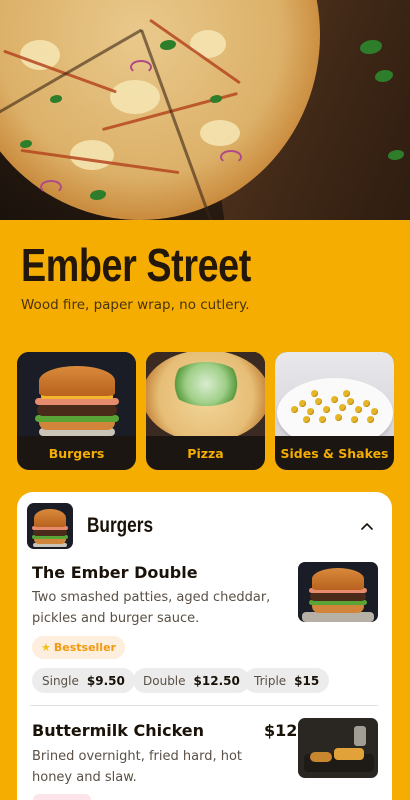 The image size is (410, 800). What do you see at coordinates (120, 525) in the screenshot?
I see `section-title: Burgers` at bounding box center [120, 525].